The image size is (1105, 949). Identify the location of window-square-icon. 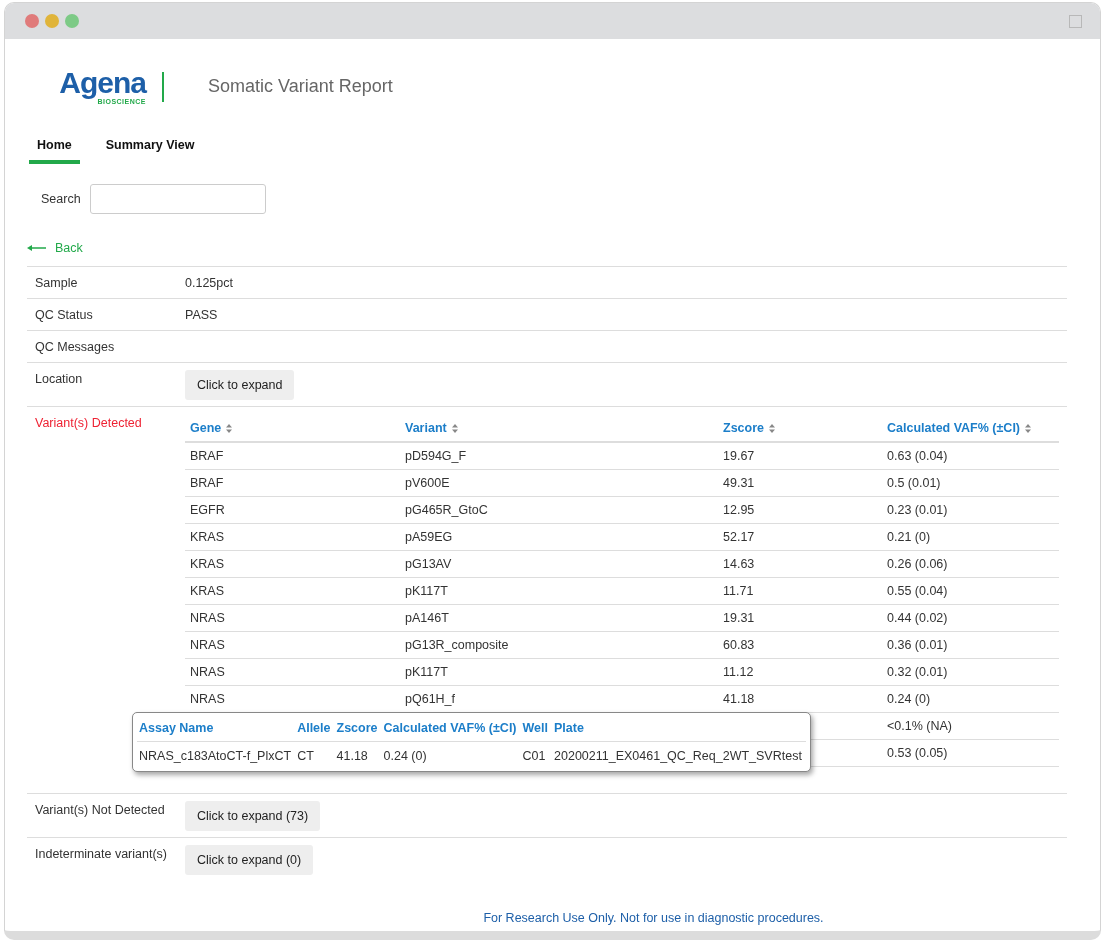
(1075, 21).